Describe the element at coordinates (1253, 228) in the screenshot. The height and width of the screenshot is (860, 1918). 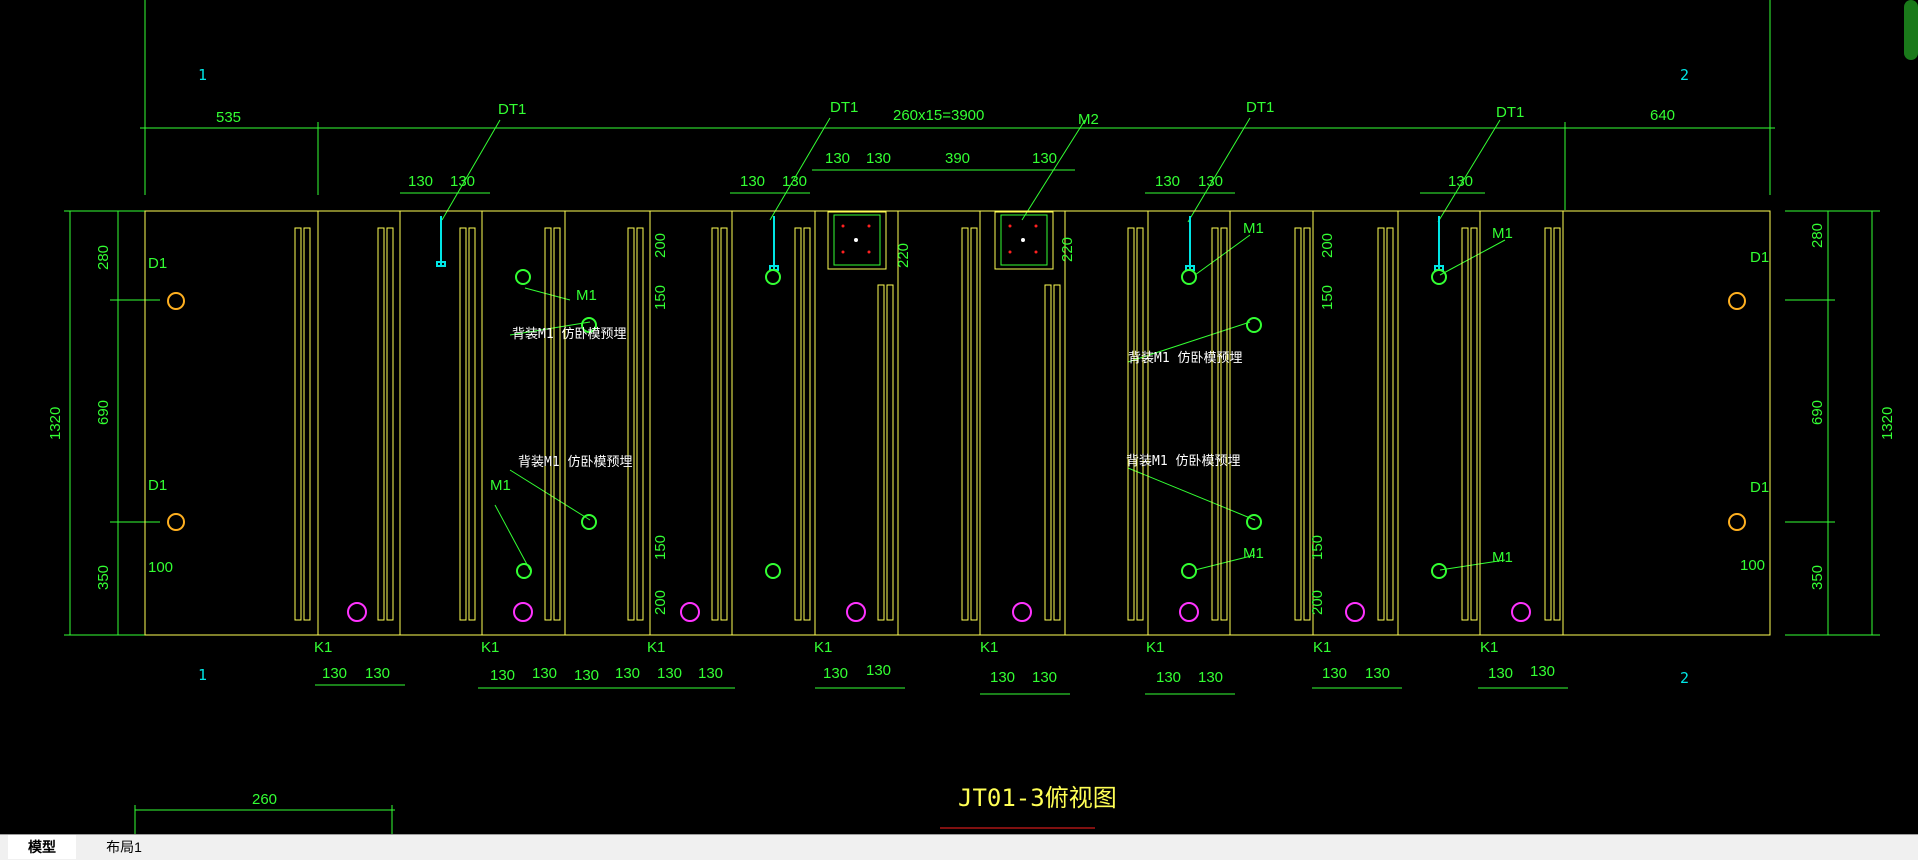
I see `m1-label-3: M1` at that location.